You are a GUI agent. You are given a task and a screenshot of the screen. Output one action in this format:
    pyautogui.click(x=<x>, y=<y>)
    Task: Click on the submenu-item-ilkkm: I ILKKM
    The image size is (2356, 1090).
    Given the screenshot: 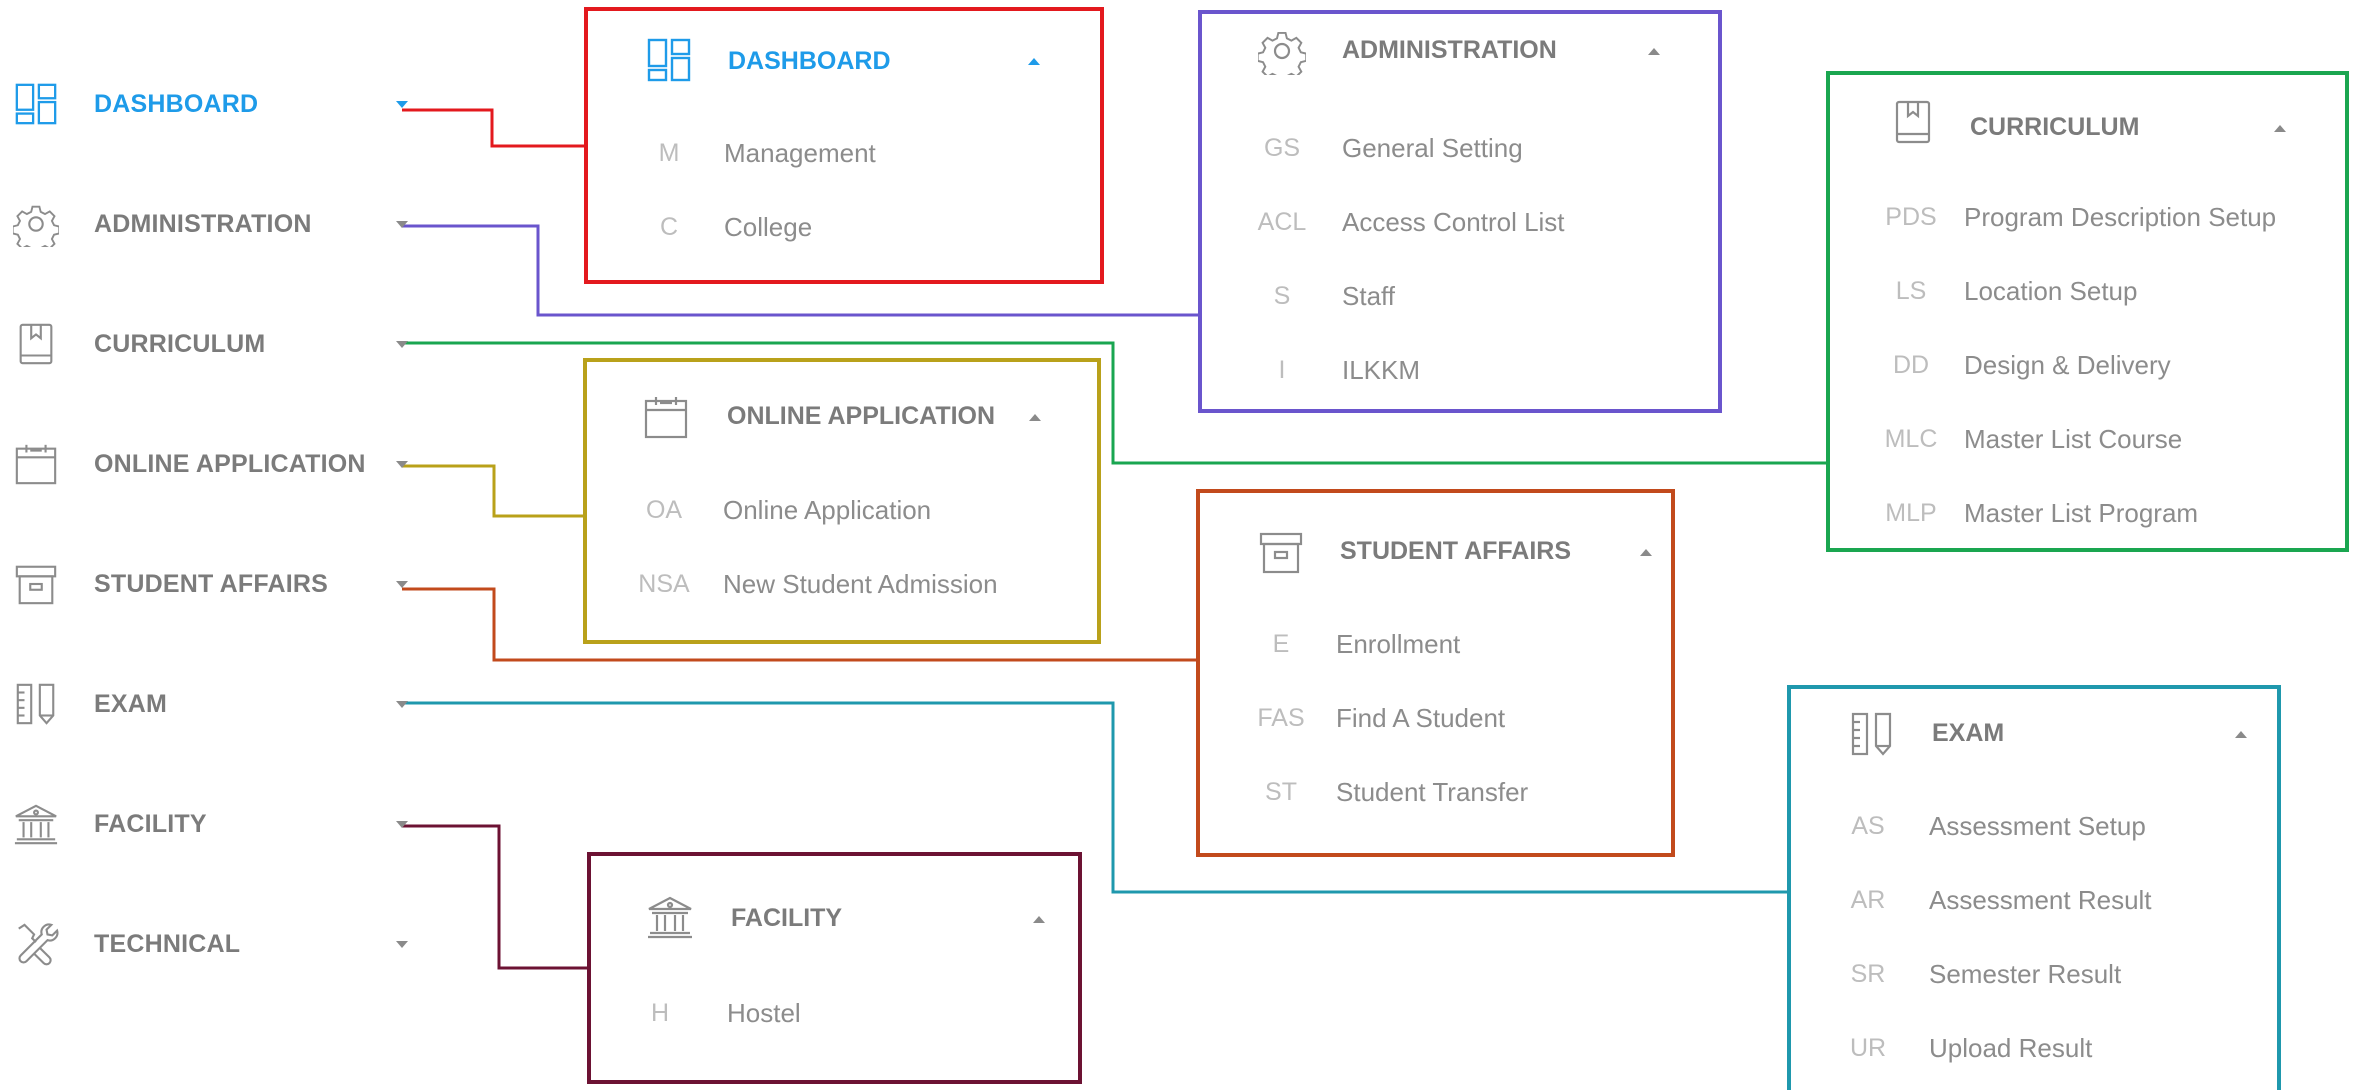 What is the action you would take?
    pyautogui.click(x=1460, y=372)
    